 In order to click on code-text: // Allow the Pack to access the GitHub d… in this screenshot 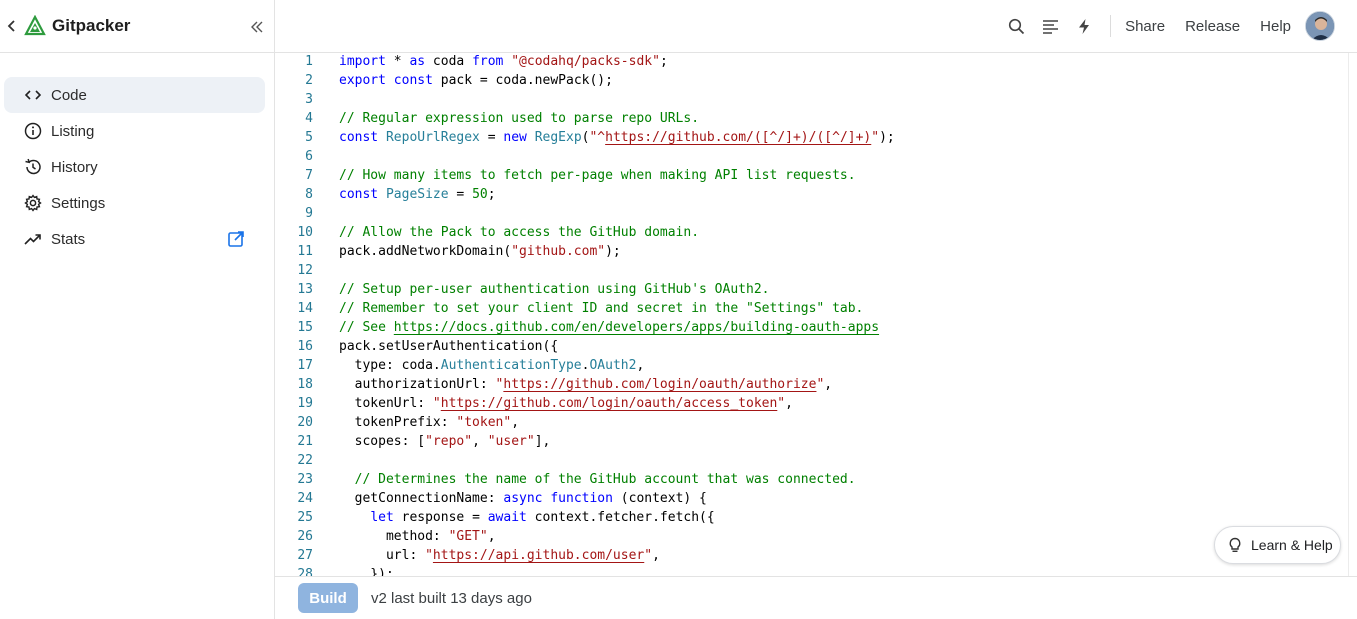, I will do `click(519, 232)`.